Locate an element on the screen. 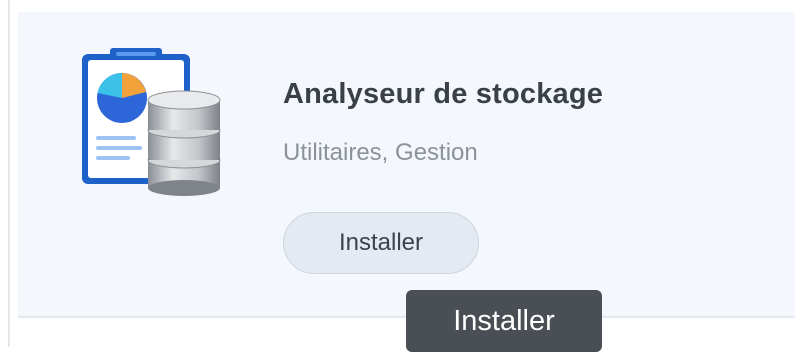 The image size is (795, 352). app-title: Analyseur de stockage is located at coordinates (443, 94).